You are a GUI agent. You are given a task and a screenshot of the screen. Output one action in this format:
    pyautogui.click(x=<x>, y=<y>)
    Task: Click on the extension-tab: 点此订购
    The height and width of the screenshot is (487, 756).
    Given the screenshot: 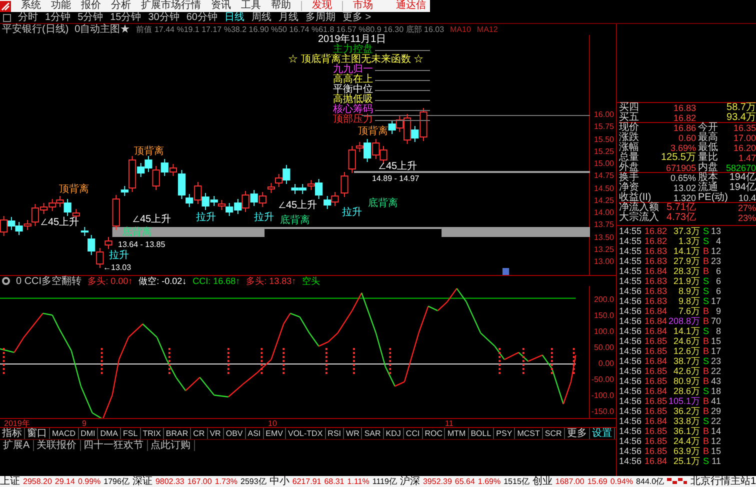 What is the action you would take?
    pyautogui.click(x=171, y=445)
    